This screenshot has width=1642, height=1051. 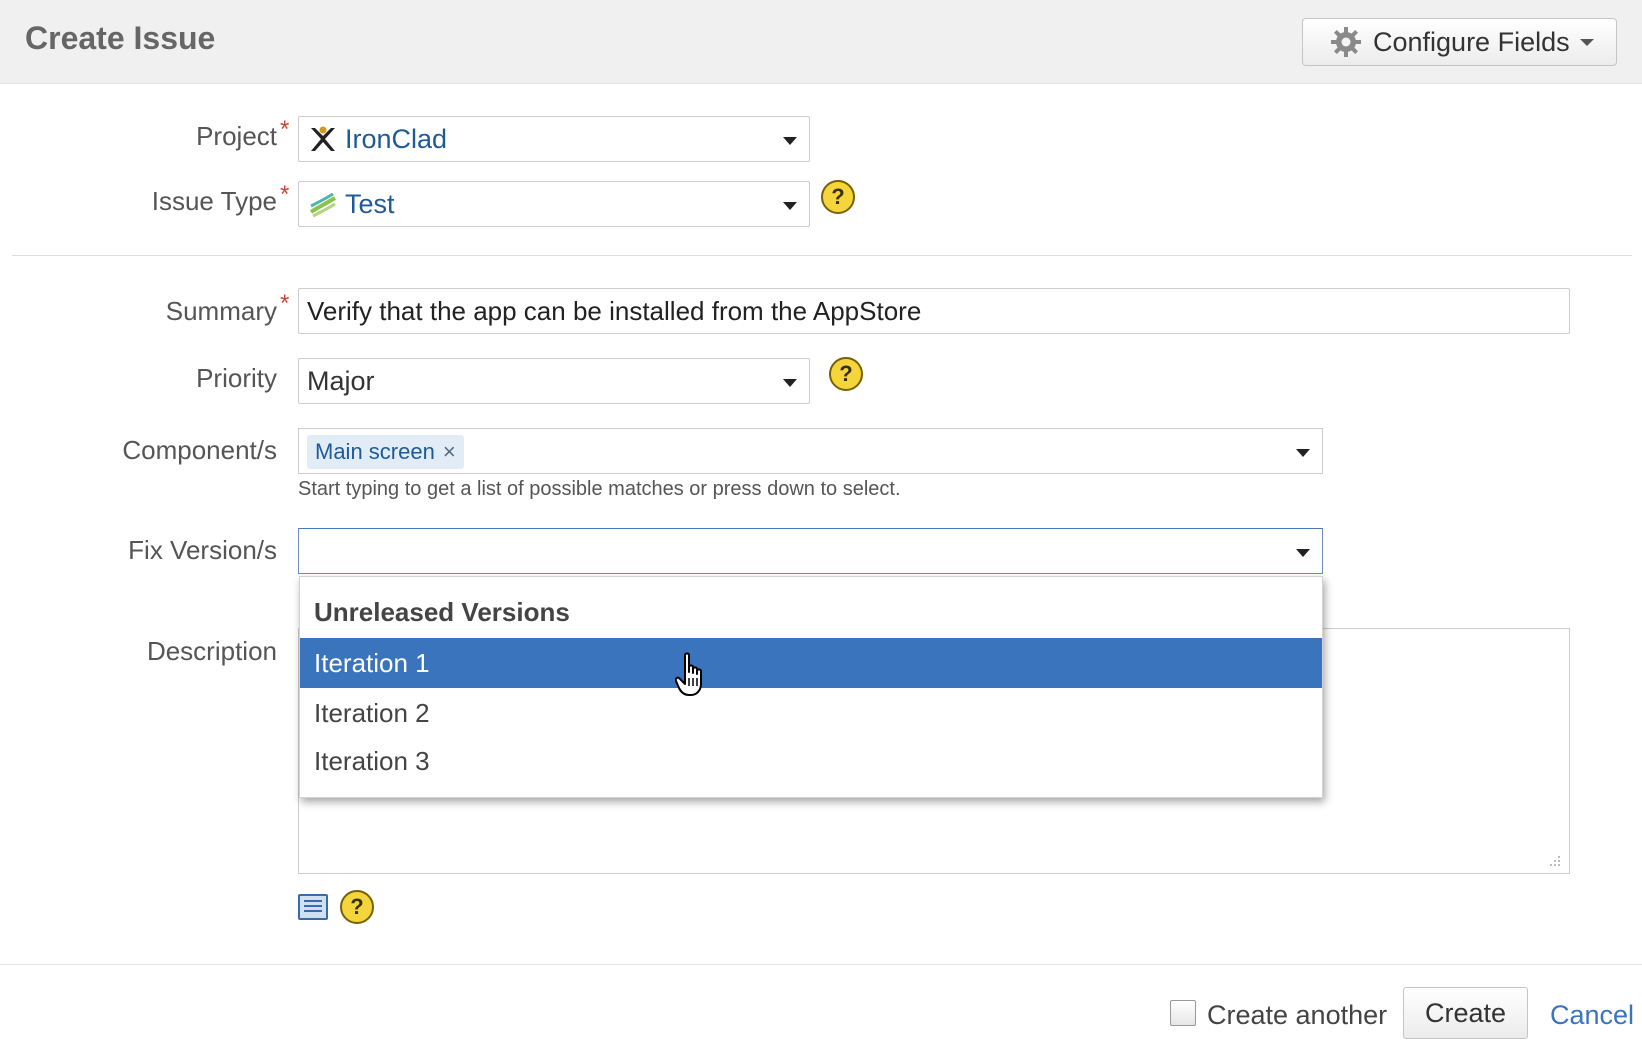 I want to click on priority-value: Major, so click(x=341, y=380).